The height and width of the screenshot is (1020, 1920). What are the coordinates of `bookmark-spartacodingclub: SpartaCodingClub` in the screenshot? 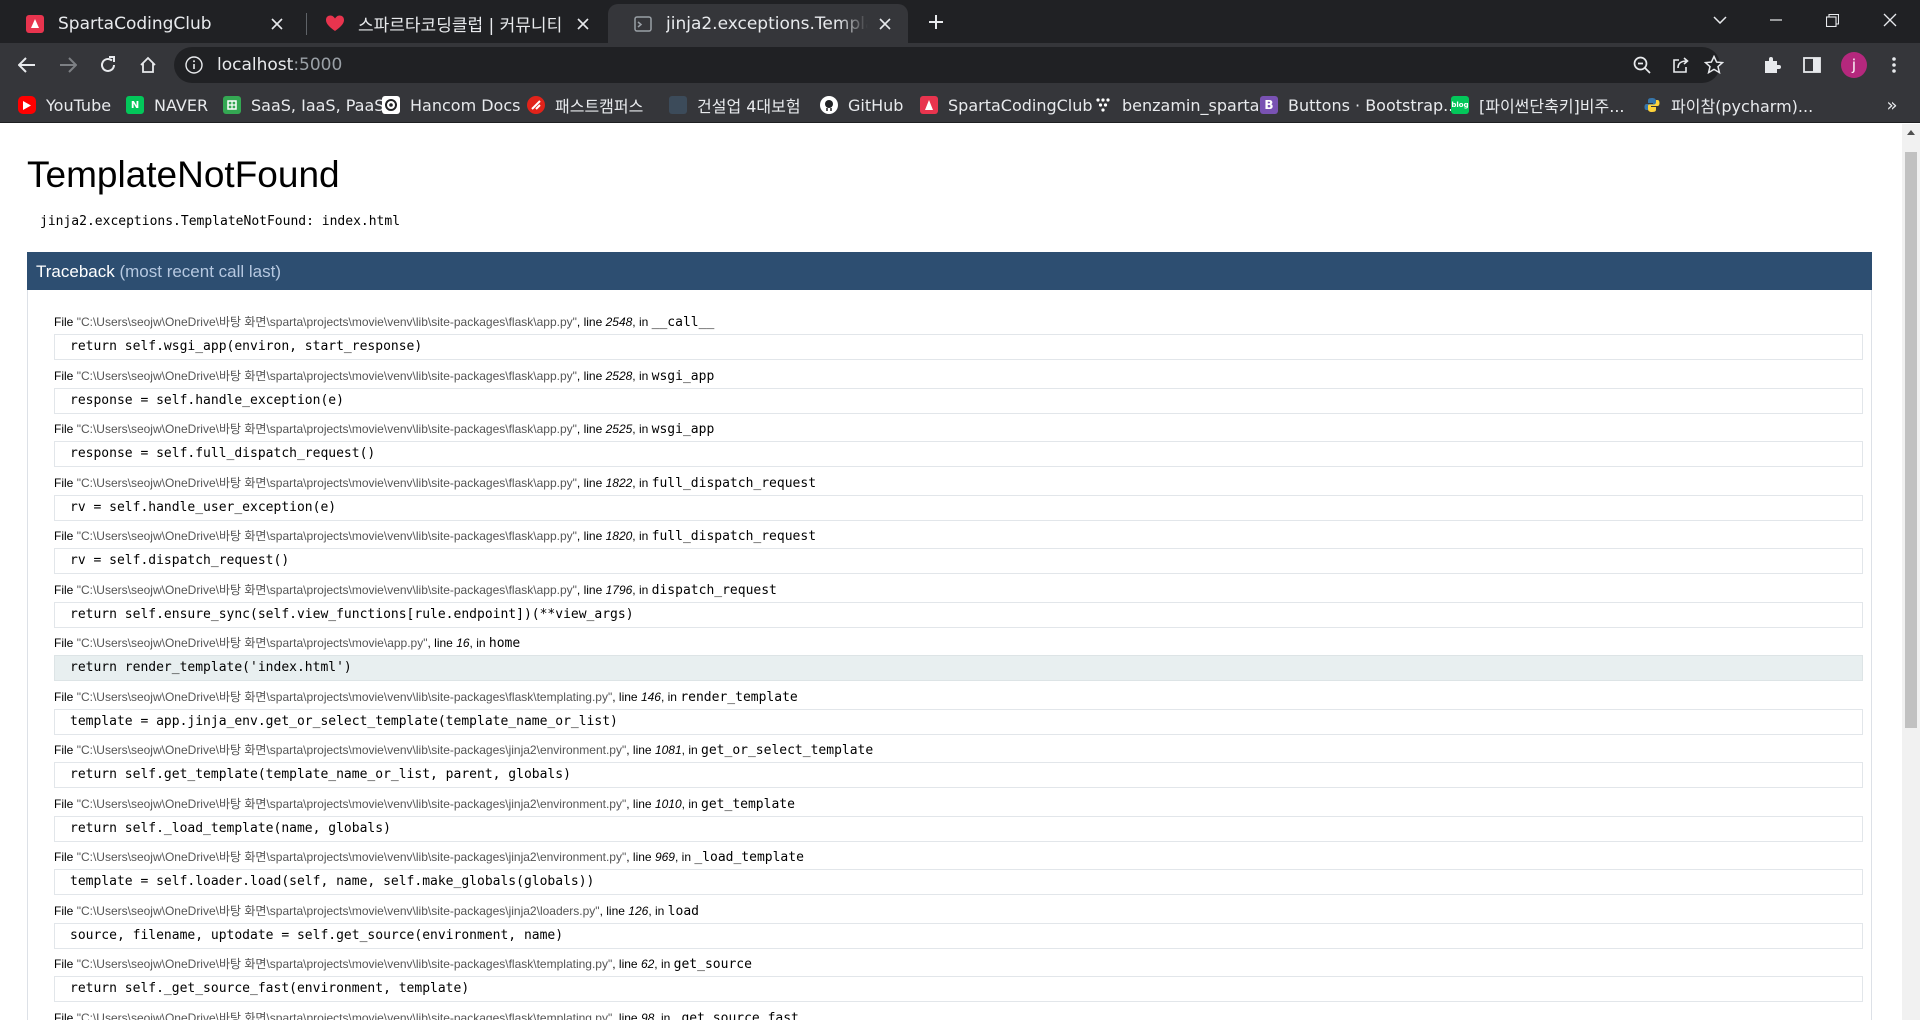 It's located at (1006, 105).